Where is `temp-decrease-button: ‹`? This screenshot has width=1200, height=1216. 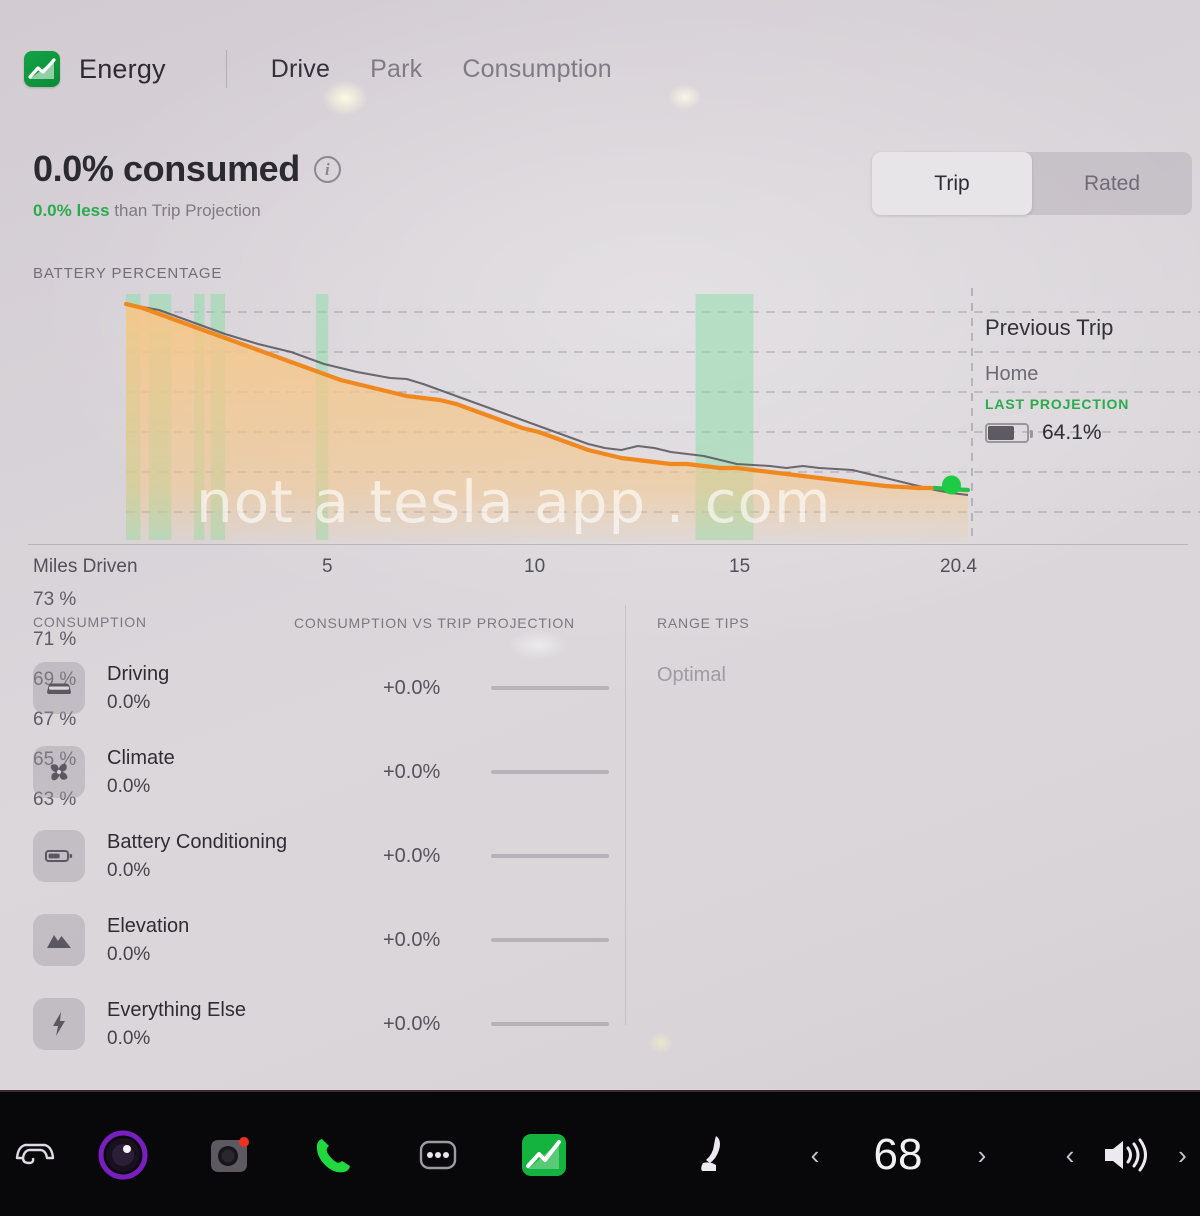 temp-decrease-button: ‹ is located at coordinates (815, 1154).